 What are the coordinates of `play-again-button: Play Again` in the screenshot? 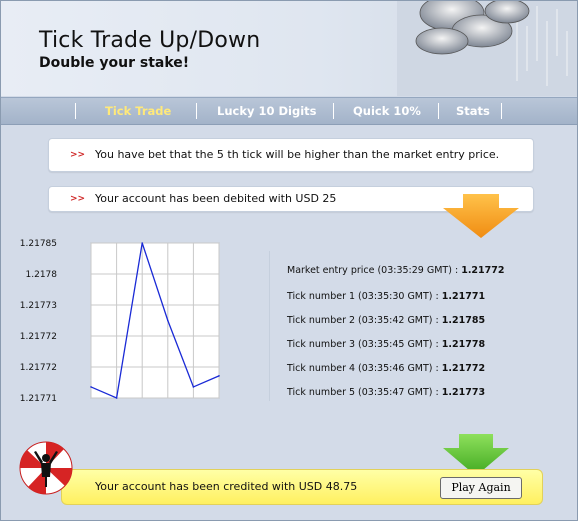 It's located at (481, 488).